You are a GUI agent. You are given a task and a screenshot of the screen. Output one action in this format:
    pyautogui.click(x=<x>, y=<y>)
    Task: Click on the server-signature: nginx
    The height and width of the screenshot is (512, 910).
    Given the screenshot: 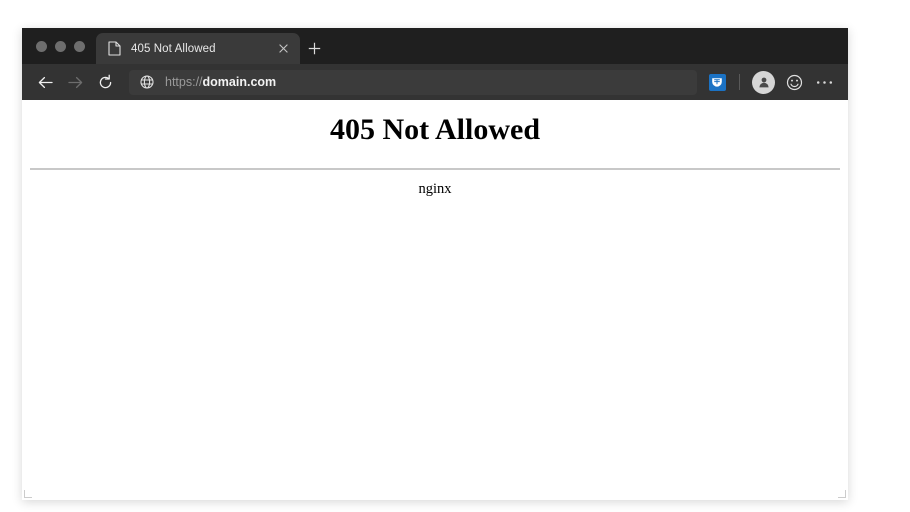 What is the action you would take?
    pyautogui.click(x=435, y=188)
    